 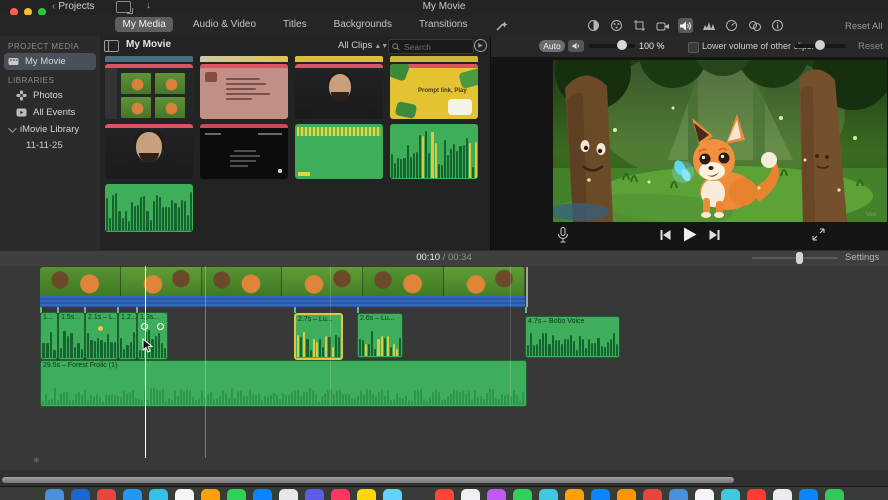 What do you see at coordinates (612, 46) in the screenshot?
I see `volume-slider` at bounding box center [612, 46].